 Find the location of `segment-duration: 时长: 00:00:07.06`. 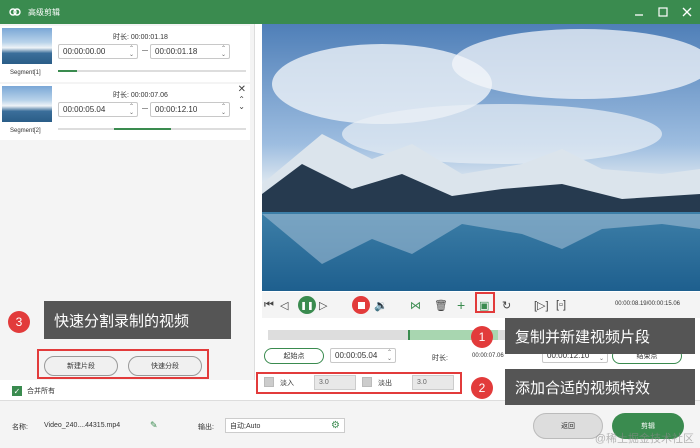

segment-duration: 时长: 00:00:07.06 is located at coordinates (140, 95).